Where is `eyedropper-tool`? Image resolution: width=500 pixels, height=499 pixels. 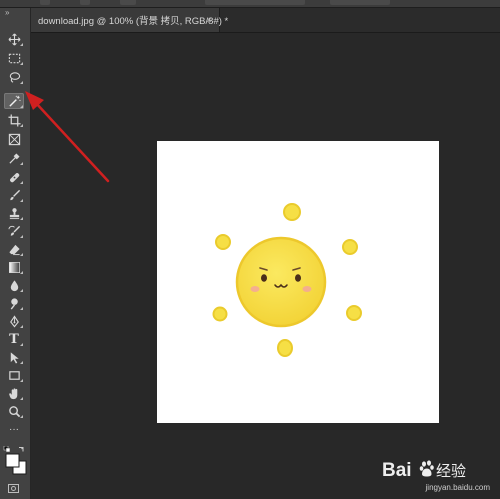 eyedropper-tool is located at coordinates (14, 158).